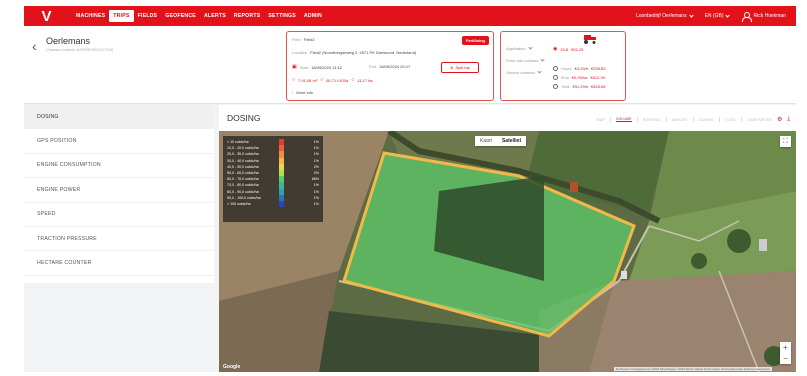 This screenshot has height=376, width=807. I want to click on company-selector: Loonbedrijf Oerlemans, so click(665, 15).